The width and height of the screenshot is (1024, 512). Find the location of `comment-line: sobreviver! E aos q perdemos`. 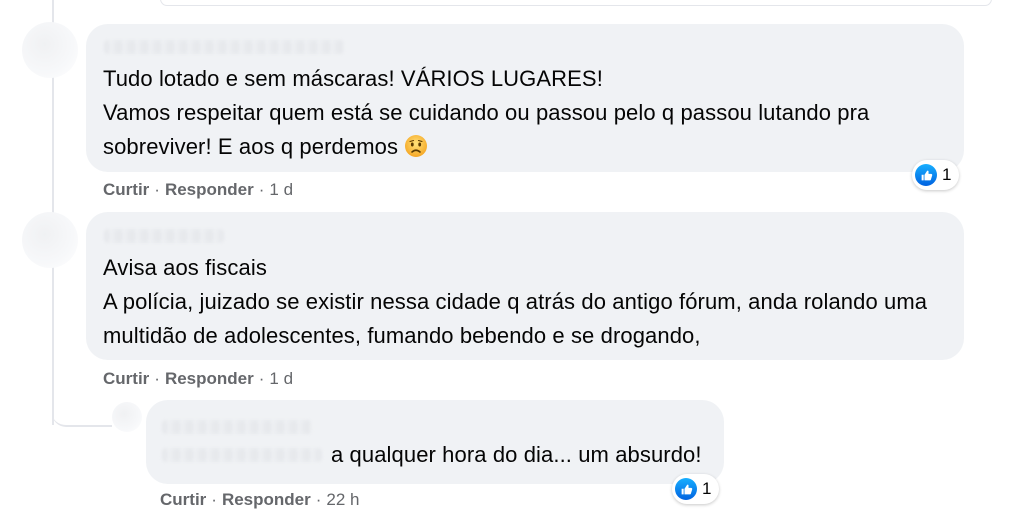

comment-line: sobreviver! E aos q perdemos is located at coordinates (486, 147).